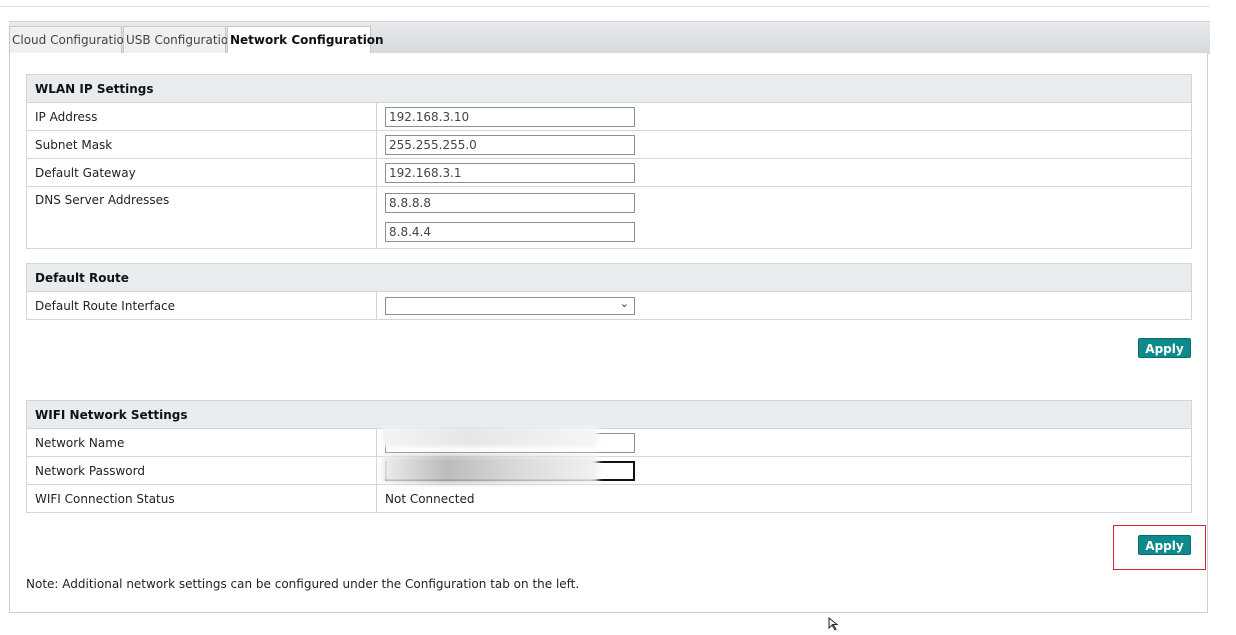 The image size is (1236, 635). What do you see at coordinates (490, 437) in the screenshot?
I see `redacted-network-name` at bounding box center [490, 437].